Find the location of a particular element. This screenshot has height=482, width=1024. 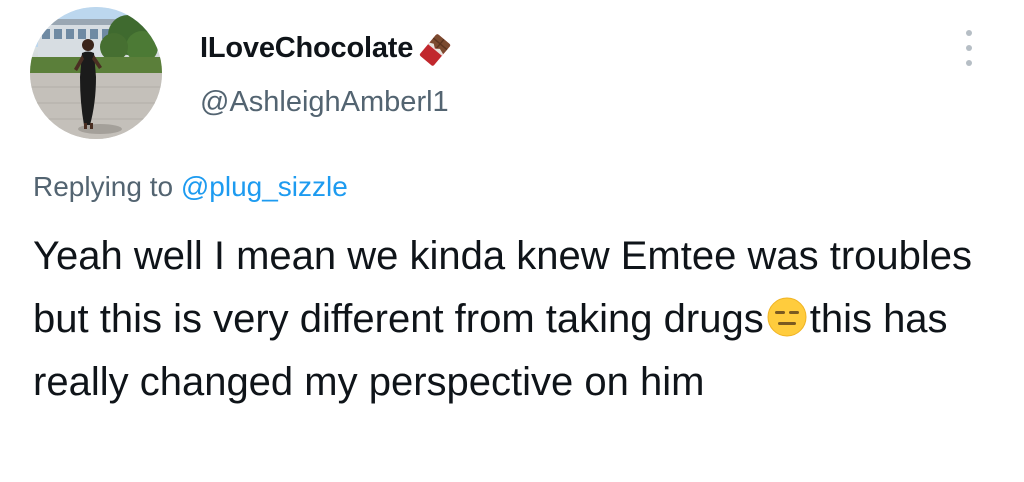

replying-to-label: Replying to is located at coordinates (107, 186).